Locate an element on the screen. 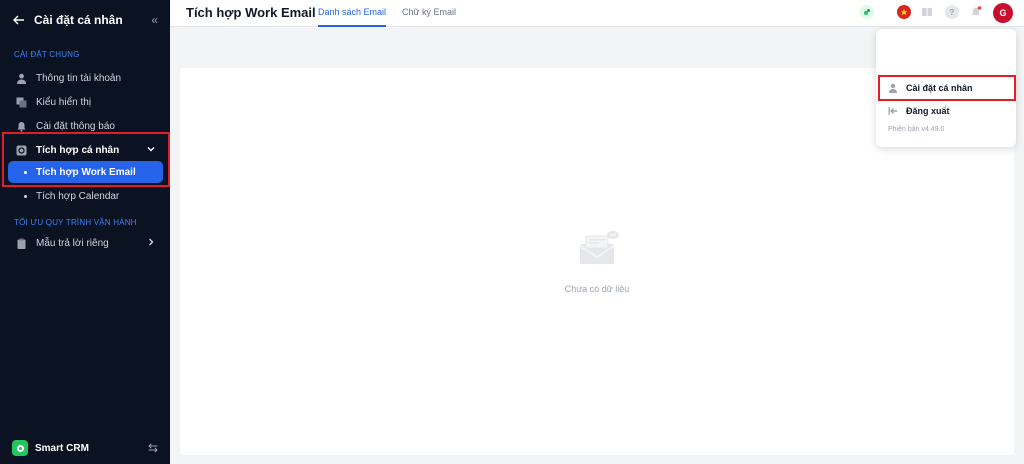 The width and height of the screenshot is (1024, 464). sidebar-item-label: Cài đặt thông báo is located at coordinates (75, 126).